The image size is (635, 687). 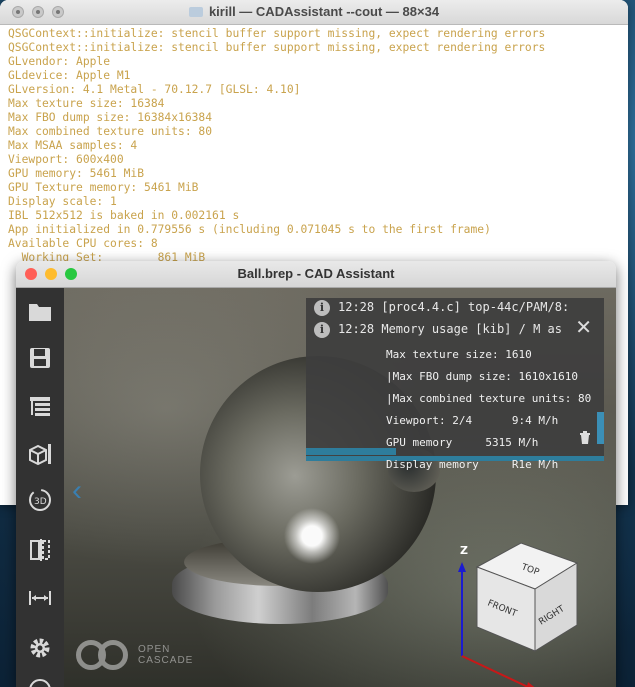 I want to click on terminal-line: GLvendor: Apple, so click(x=59, y=61).